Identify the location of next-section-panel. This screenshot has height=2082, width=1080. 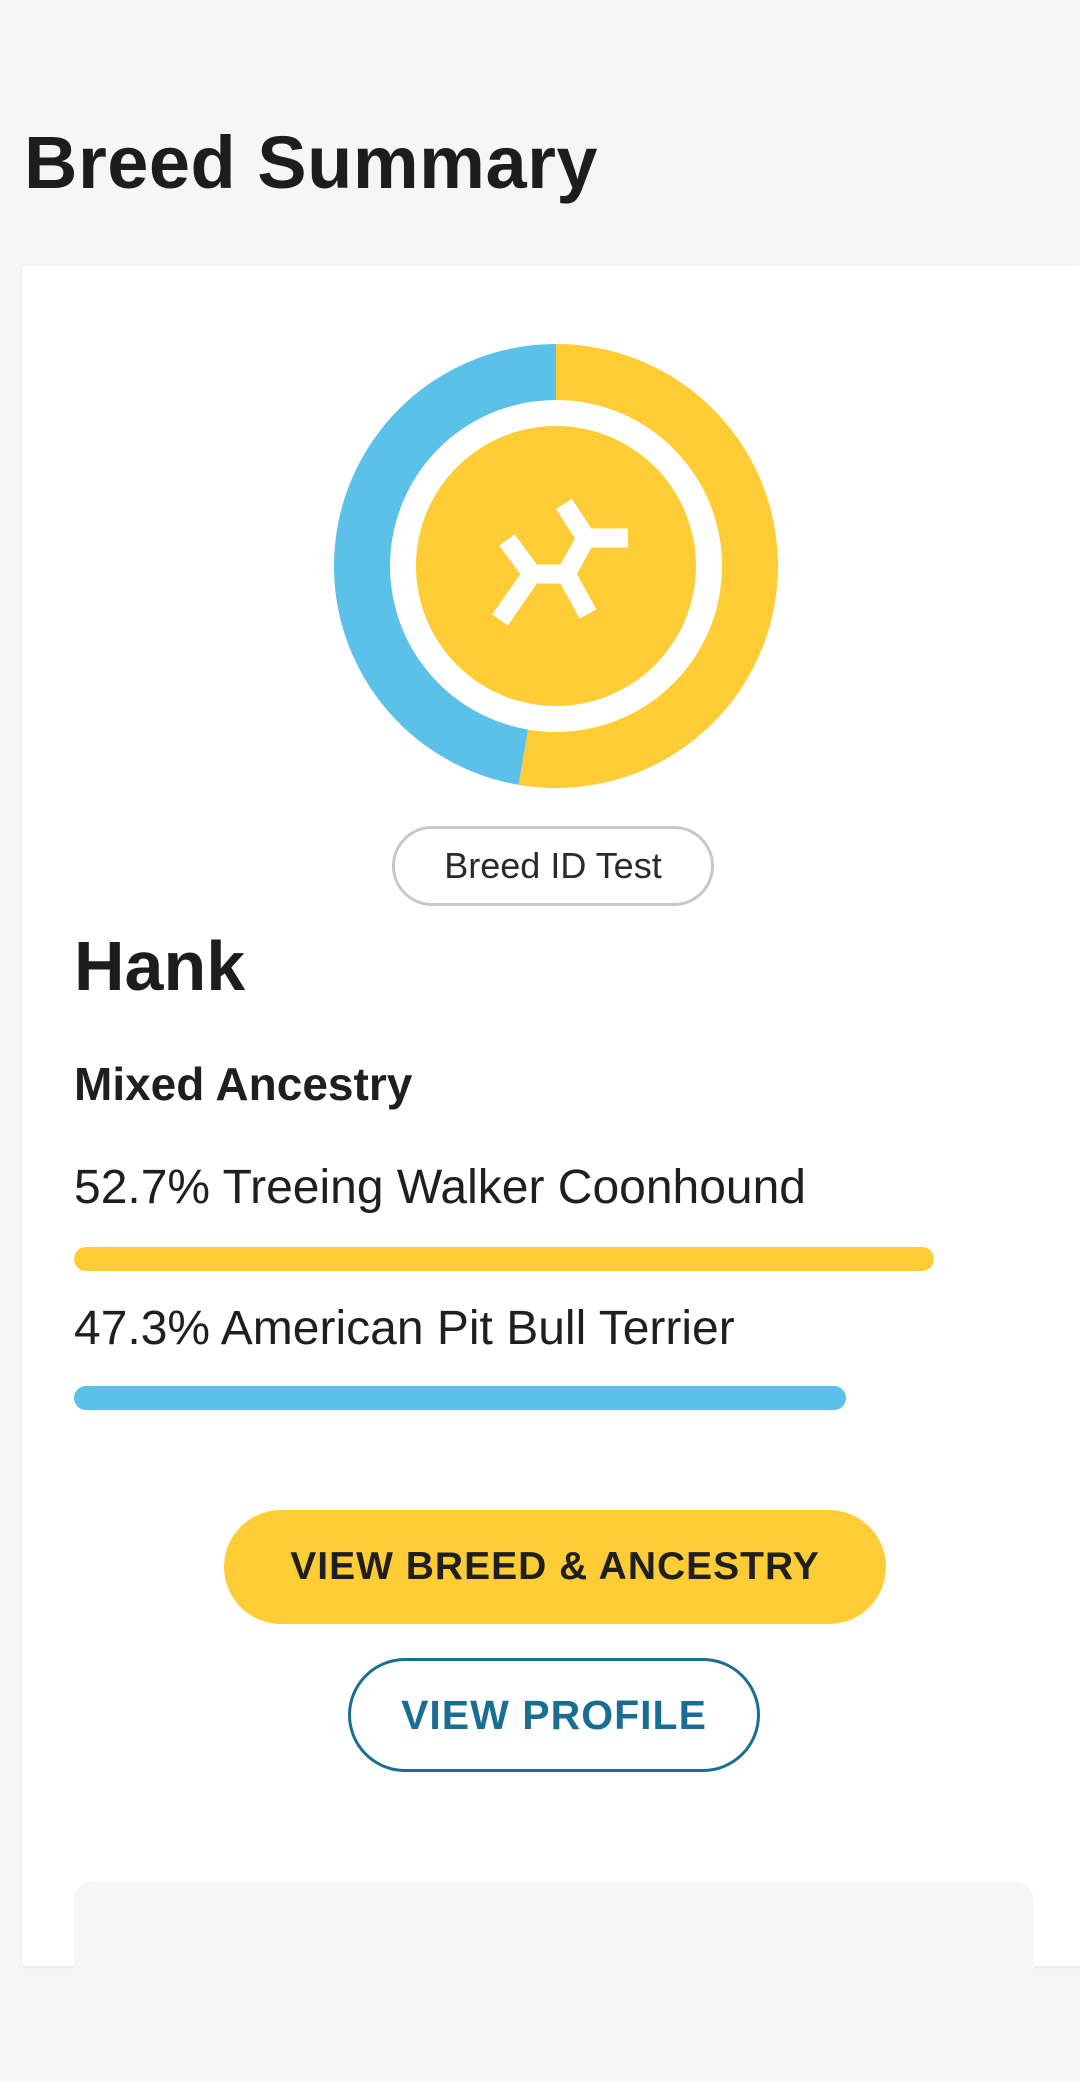
(554, 1982).